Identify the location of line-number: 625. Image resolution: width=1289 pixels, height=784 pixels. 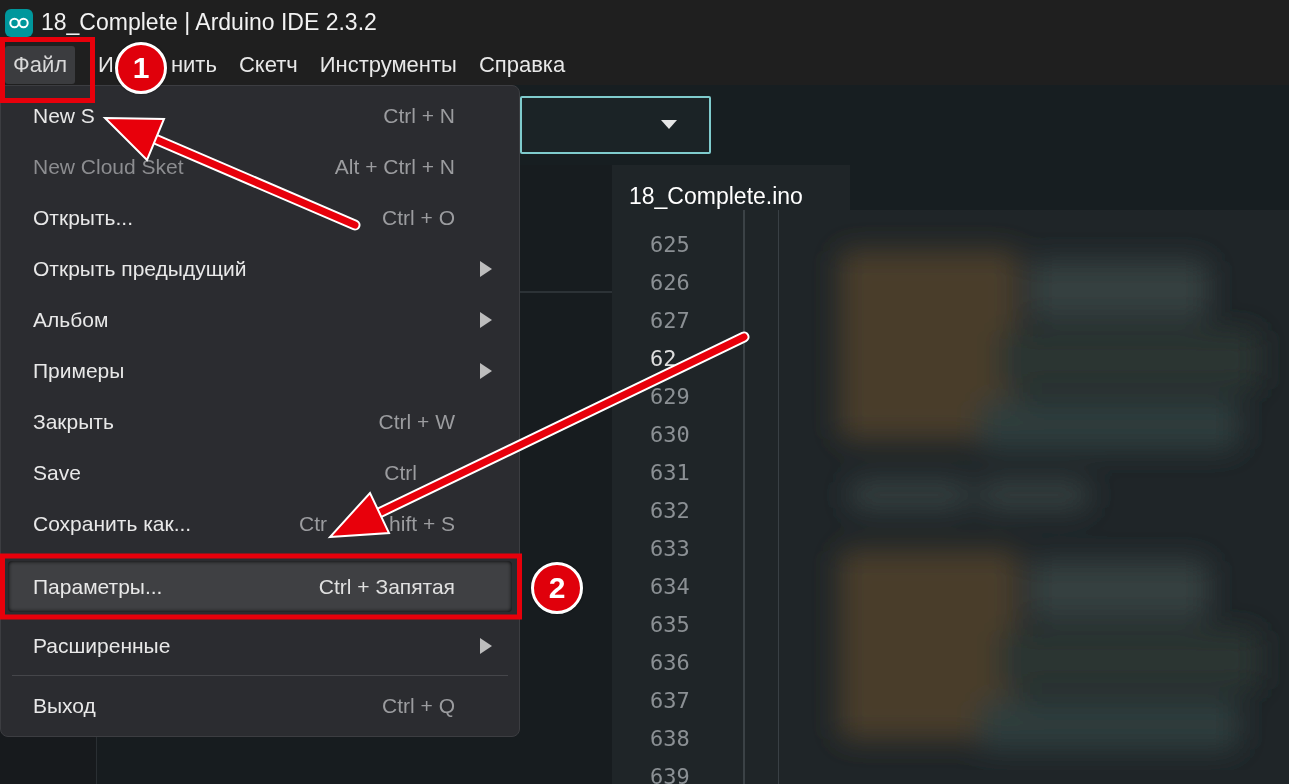
(669, 245).